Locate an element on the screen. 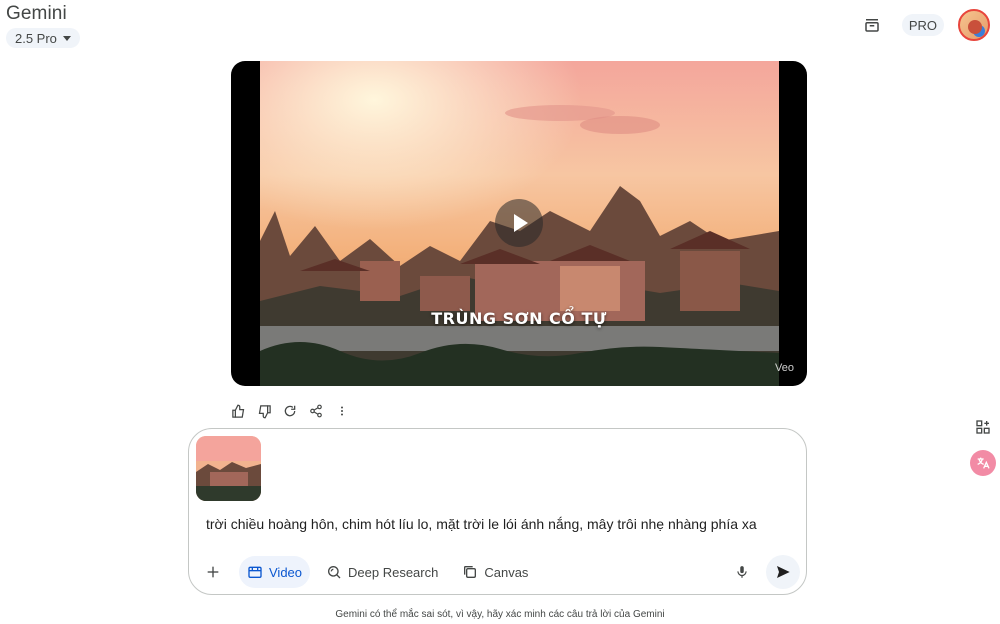  send-icon is located at coordinates (783, 572).